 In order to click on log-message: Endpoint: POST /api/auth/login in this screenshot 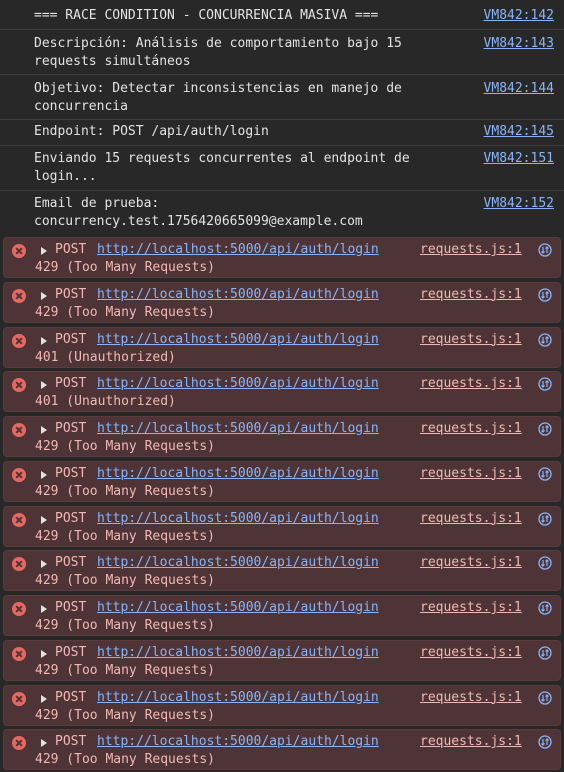, I will do `click(151, 131)`.